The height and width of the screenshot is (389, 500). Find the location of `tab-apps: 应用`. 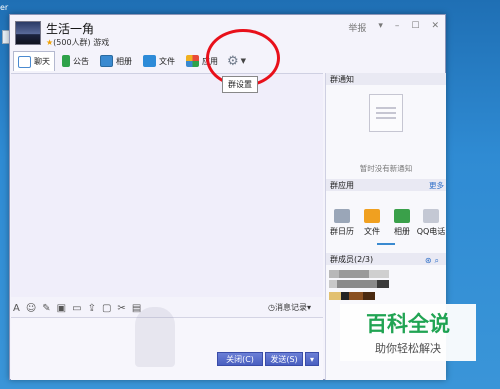

tab-apps: 应用 is located at coordinates (202, 61).